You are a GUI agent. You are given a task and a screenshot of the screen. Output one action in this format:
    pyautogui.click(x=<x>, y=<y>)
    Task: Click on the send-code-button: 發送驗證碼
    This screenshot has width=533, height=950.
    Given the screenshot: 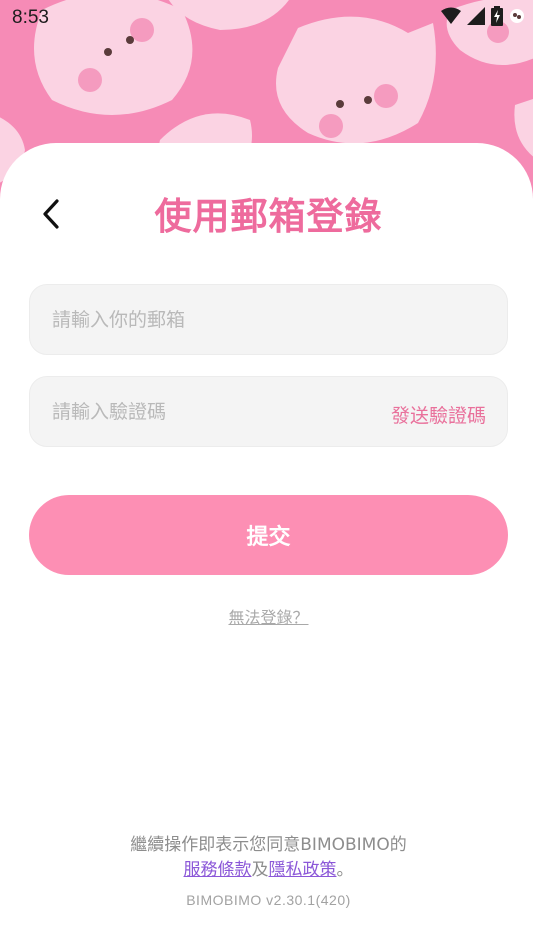 What is the action you would take?
    pyautogui.click(x=438, y=414)
    